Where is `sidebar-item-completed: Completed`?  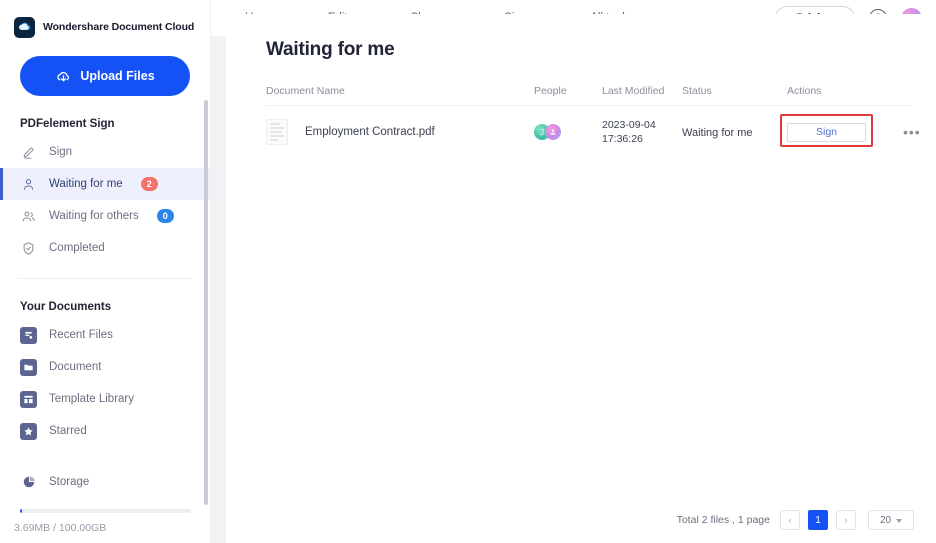 sidebar-item-completed: Completed is located at coordinates (105, 248).